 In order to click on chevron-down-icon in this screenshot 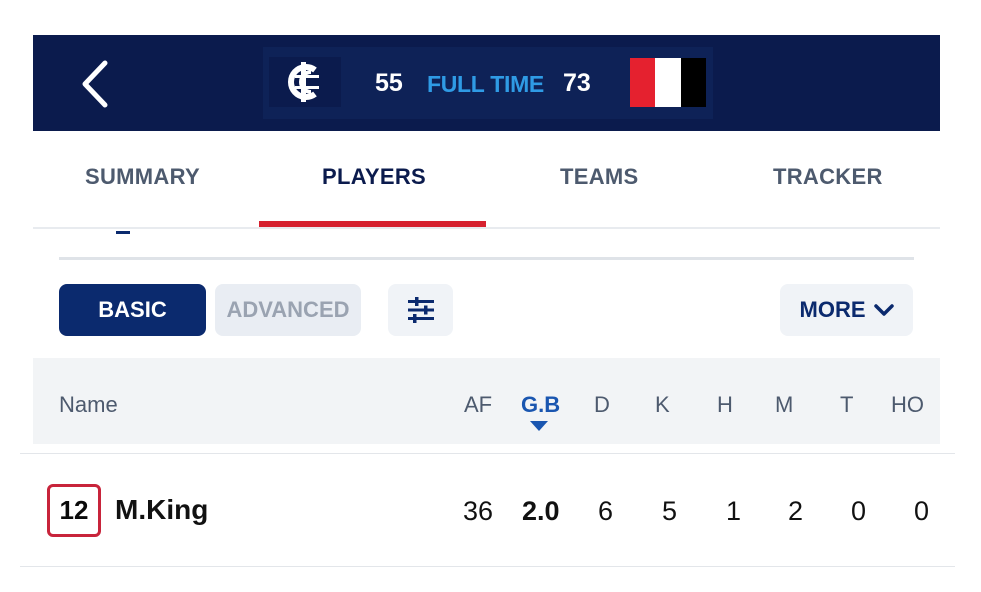, I will do `click(883, 310)`.